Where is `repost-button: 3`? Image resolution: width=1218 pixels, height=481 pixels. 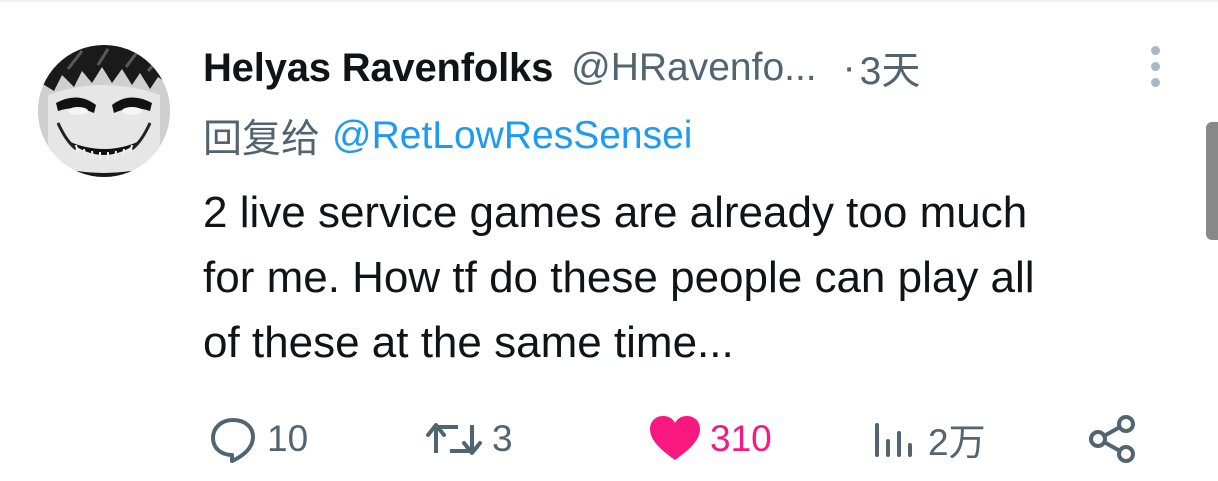 repost-button: 3 is located at coordinates (468, 439).